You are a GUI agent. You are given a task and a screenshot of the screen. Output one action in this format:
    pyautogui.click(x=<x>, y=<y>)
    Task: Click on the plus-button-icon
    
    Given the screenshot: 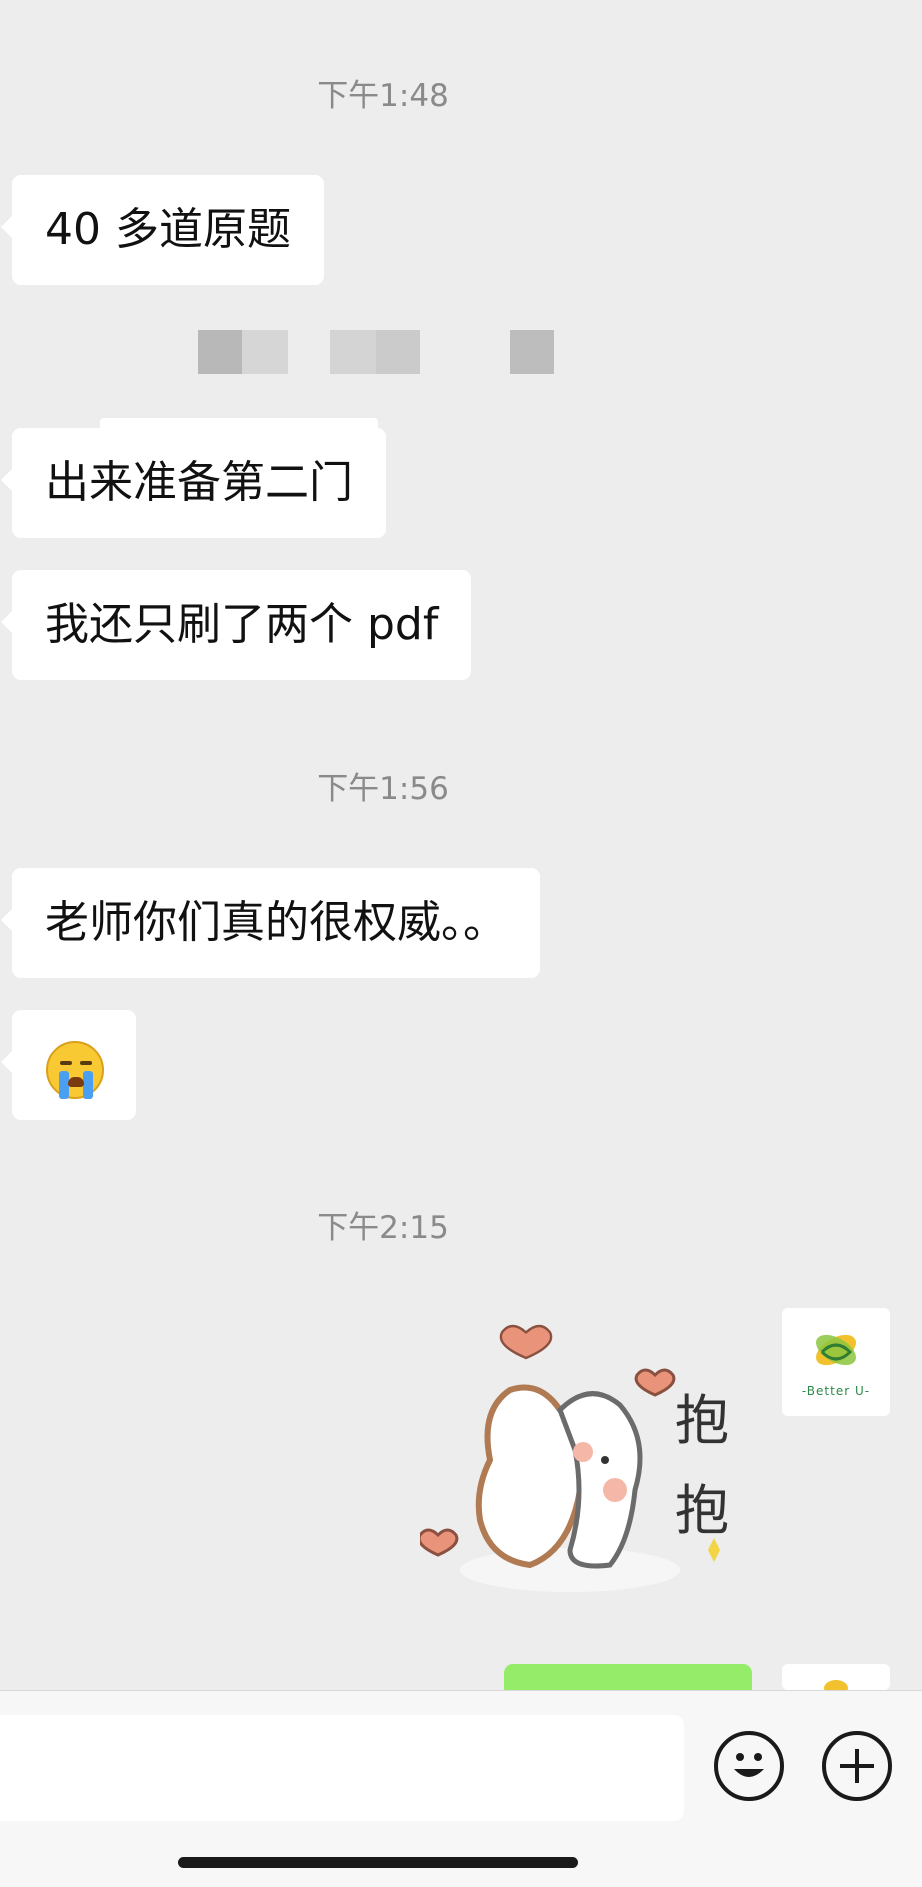 What is the action you would take?
    pyautogui.click(x=857, y=1766)
    